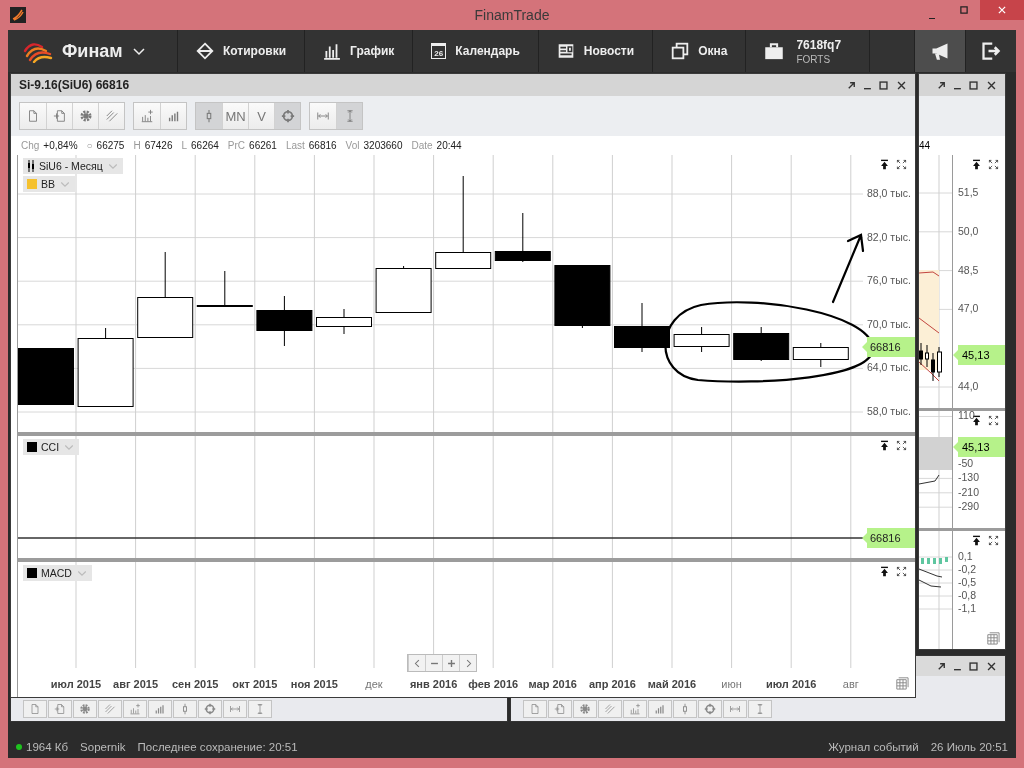 This screenshot has width=1024, height=768. Describe the element at coordinates (791, 684) in the screenshot. I see `month-label: июл 2016` at that location.